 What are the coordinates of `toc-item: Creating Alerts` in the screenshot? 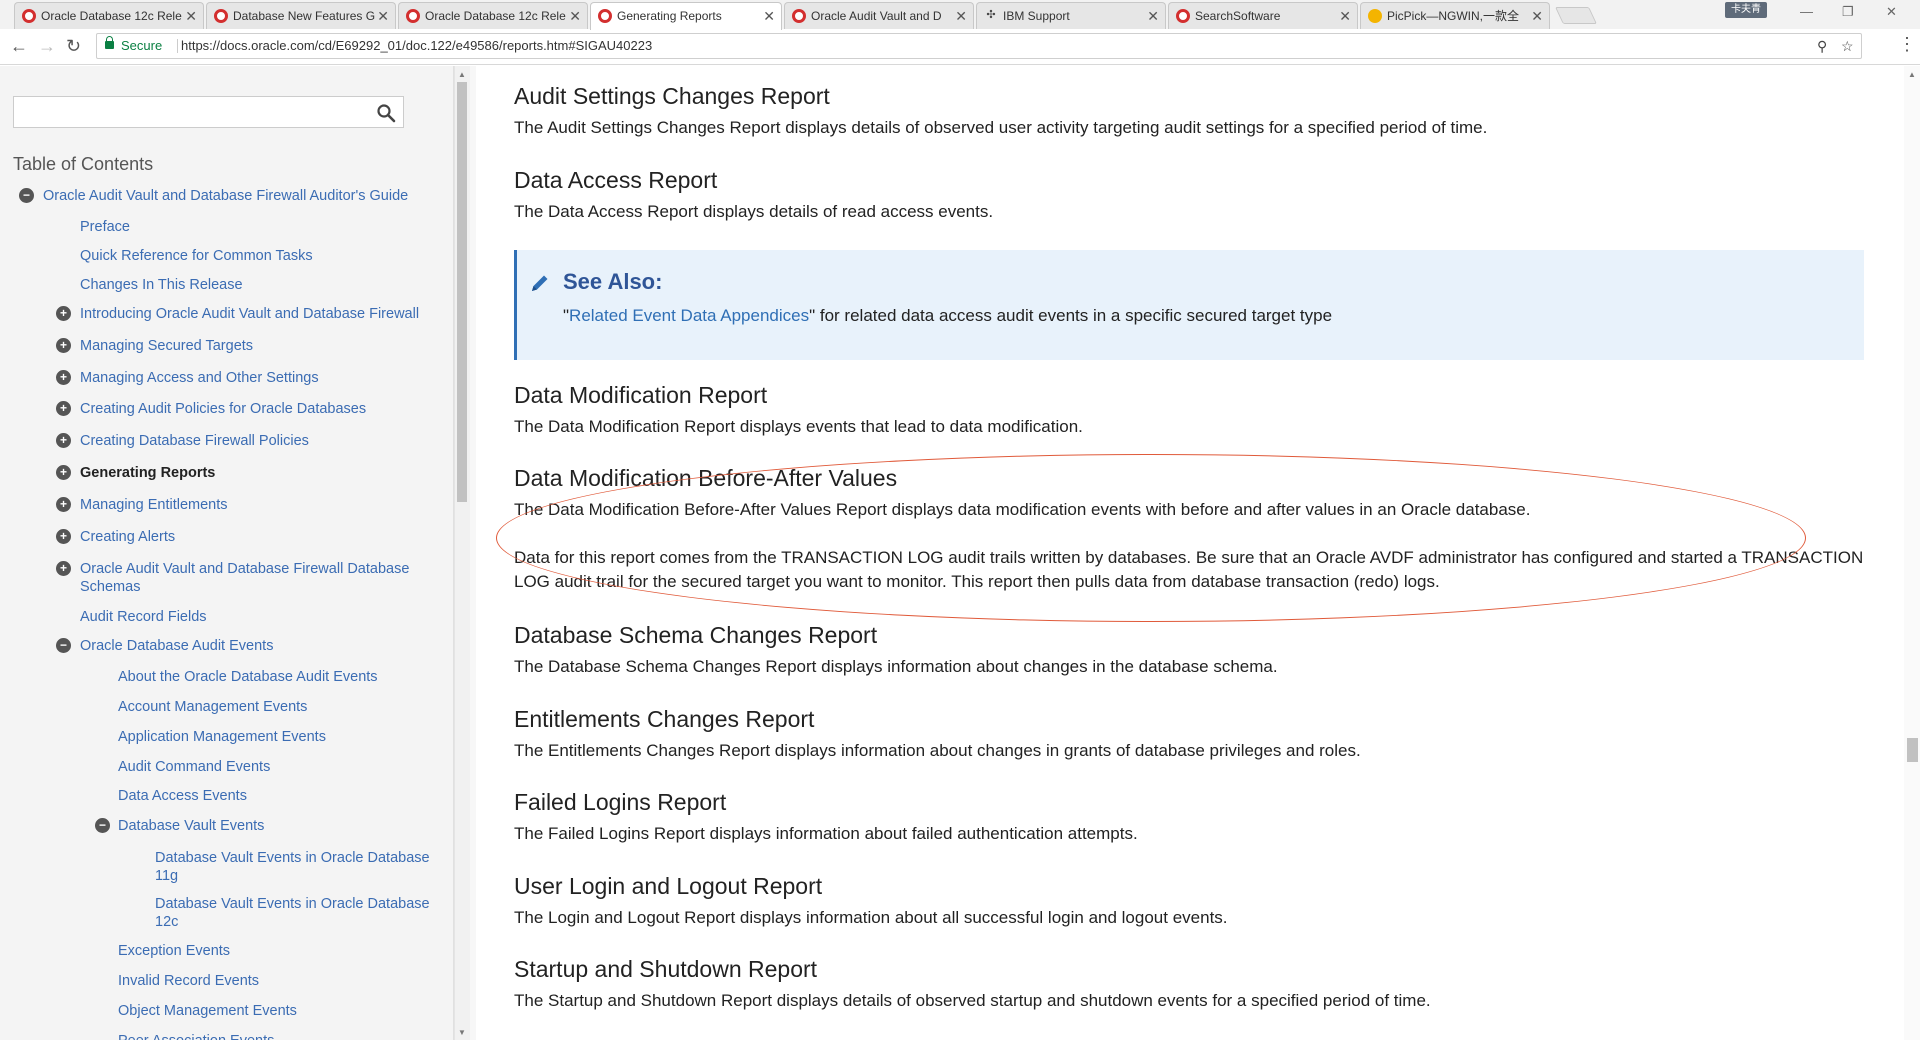 It's located at (127, 537).